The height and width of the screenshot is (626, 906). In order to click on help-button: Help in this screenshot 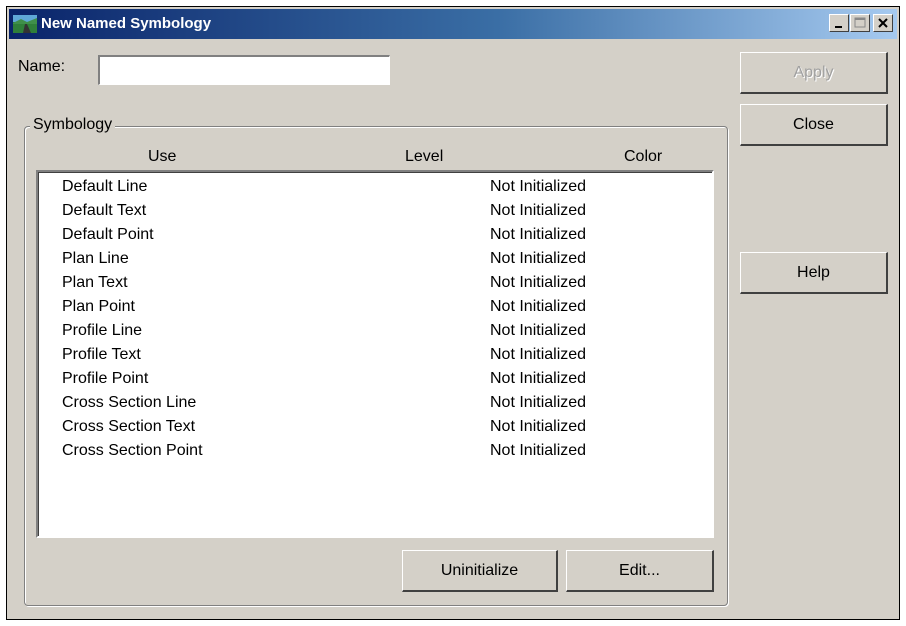, I will do `click(814, 273)`.